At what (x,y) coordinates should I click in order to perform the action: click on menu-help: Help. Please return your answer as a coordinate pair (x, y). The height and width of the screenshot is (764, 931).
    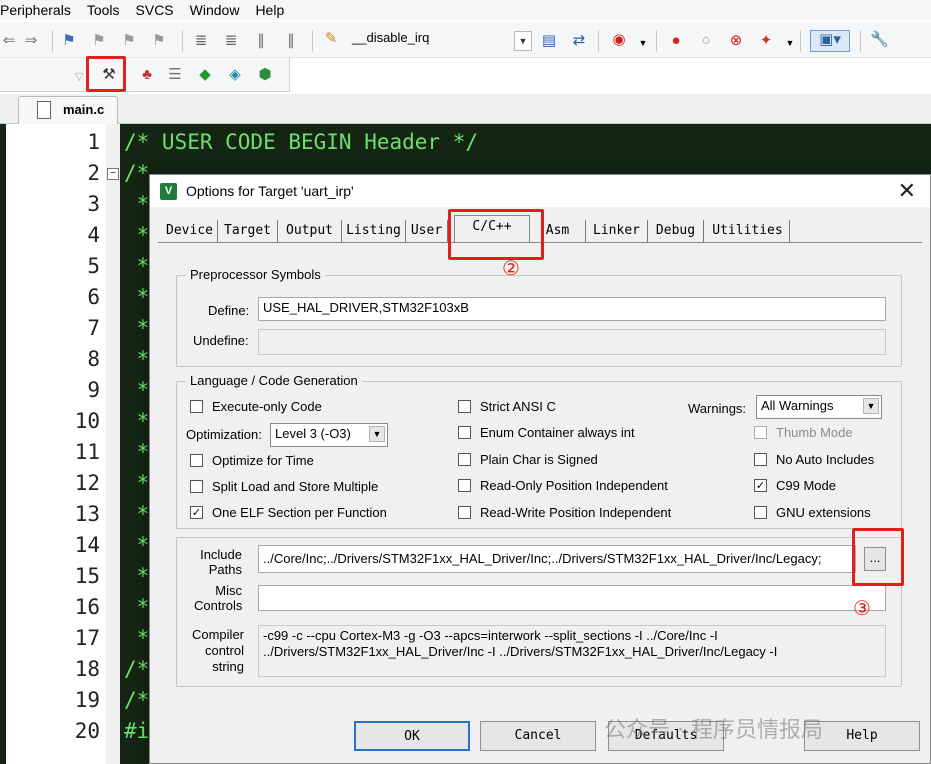
    Looking at the image, I should click on (269, 10).